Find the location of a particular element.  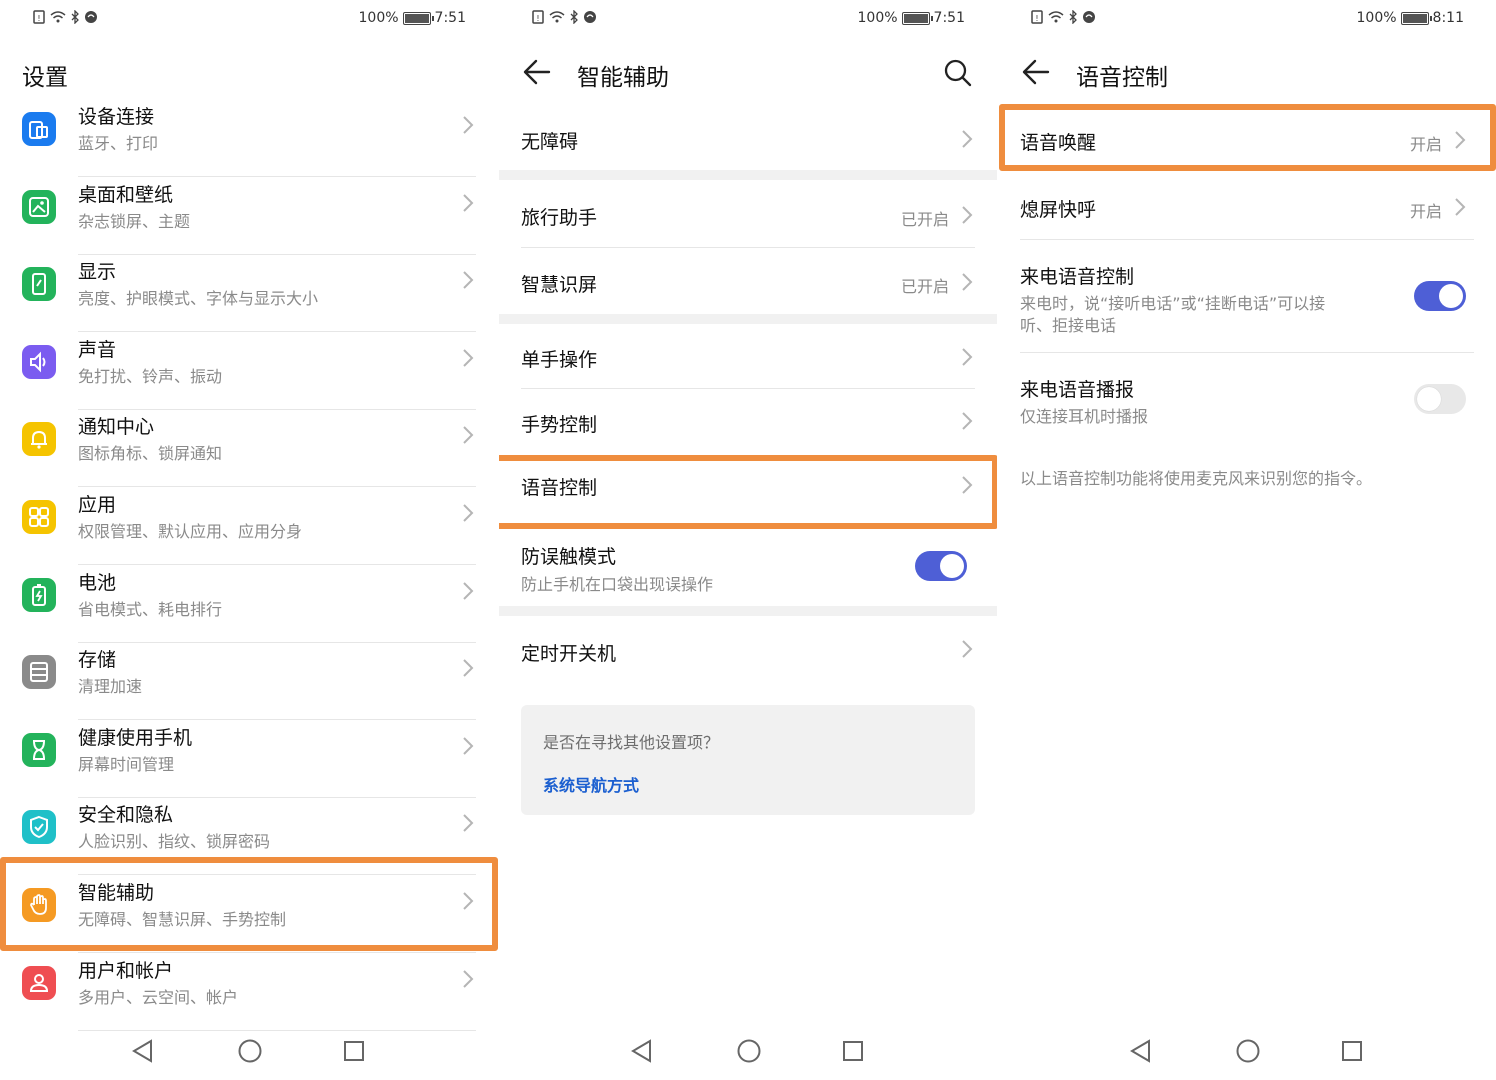

item-label: 手势控制 is located at coordinates (559, 425).